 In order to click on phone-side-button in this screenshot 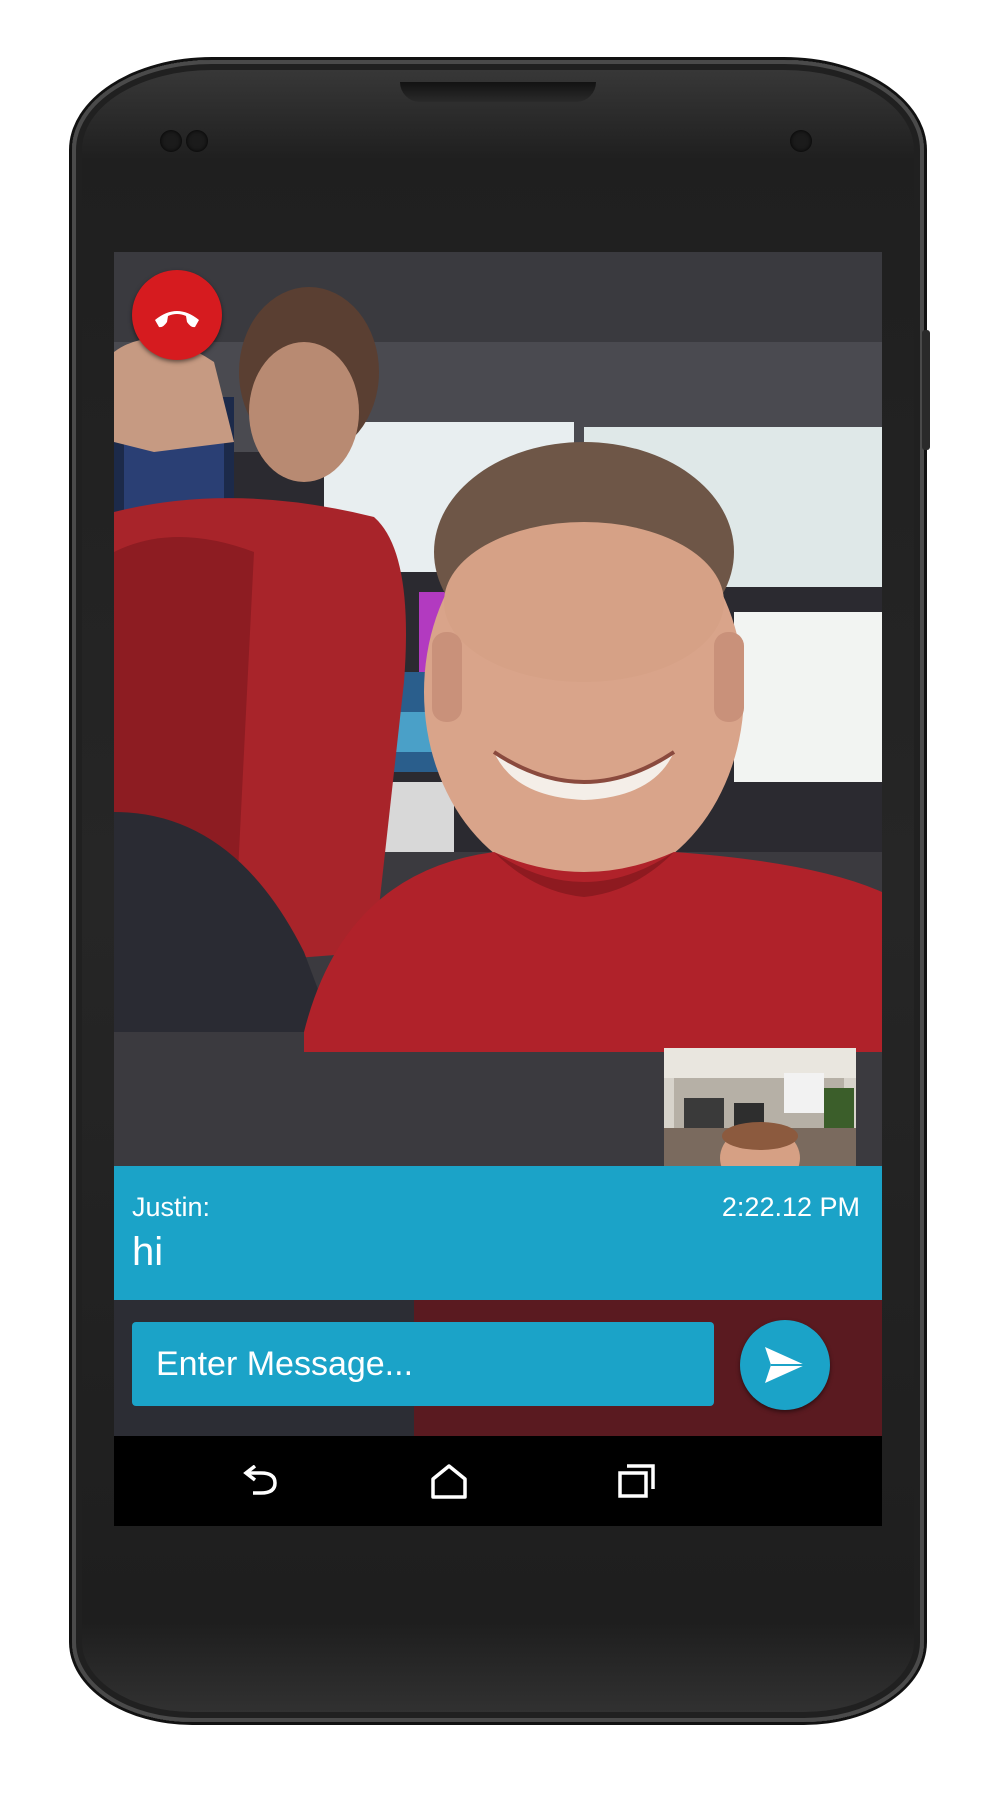, I will do `click(926, 390)`.